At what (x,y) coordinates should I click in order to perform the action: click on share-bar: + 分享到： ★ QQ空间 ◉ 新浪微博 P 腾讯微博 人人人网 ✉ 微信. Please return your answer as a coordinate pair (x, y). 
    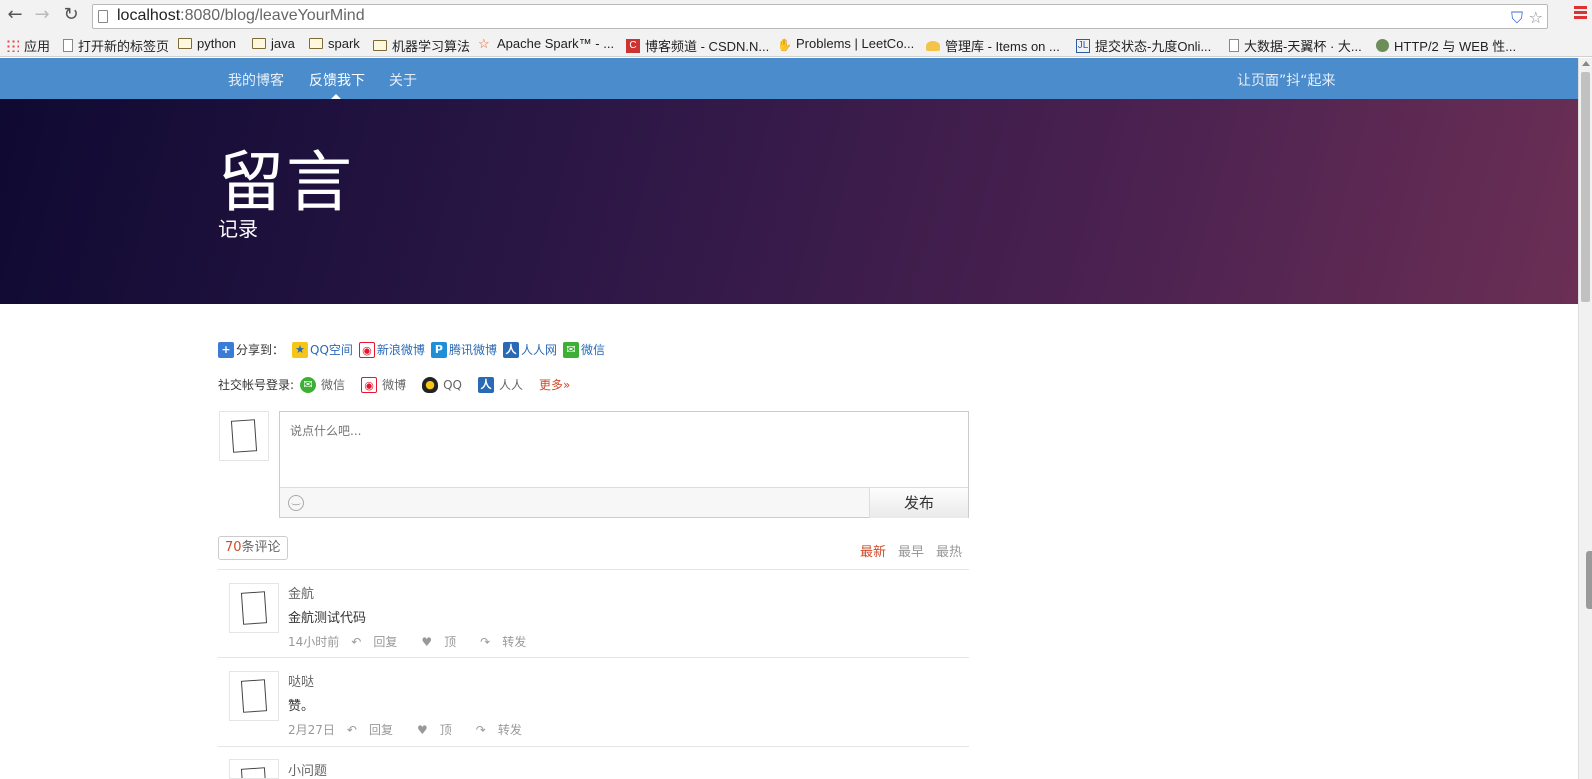
    Looking at the image, I should click on (414, 349).